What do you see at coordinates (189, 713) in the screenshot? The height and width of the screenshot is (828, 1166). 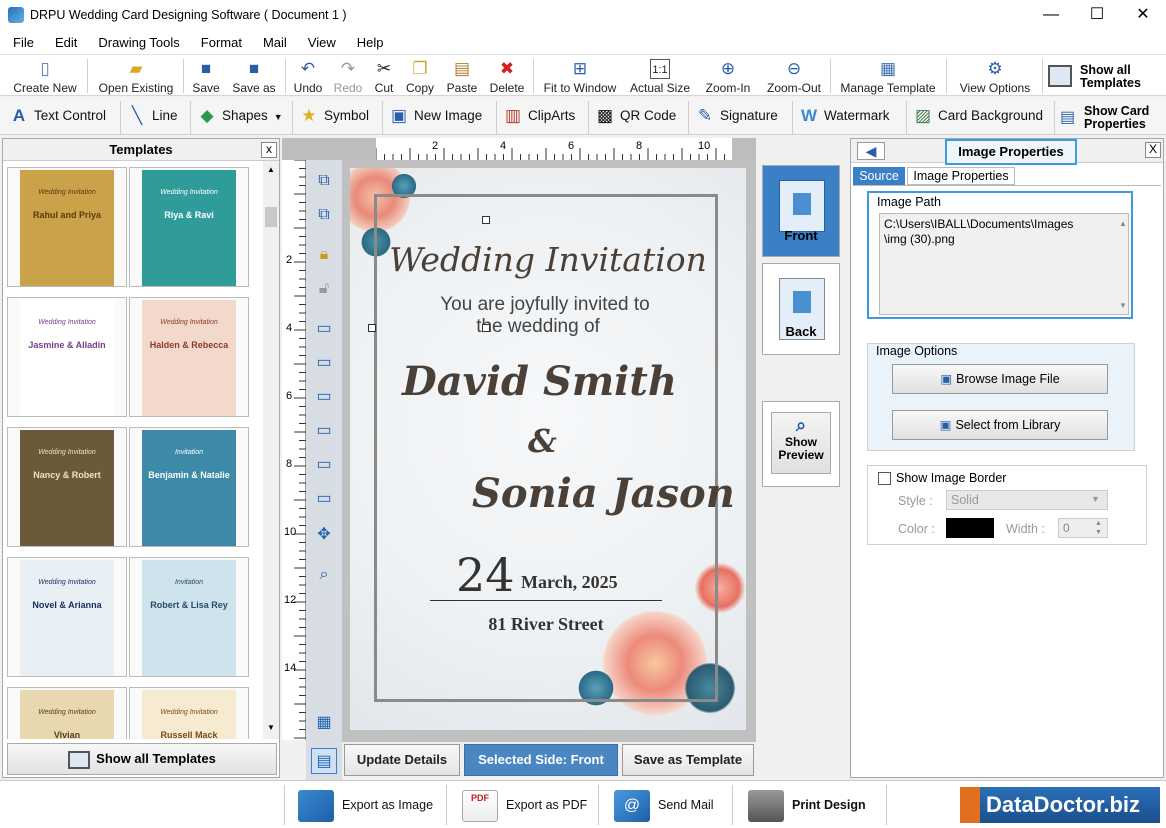 I see `template-thumbnail: Wedding Invitation Russell Mack` at bounding box center [189, 713].